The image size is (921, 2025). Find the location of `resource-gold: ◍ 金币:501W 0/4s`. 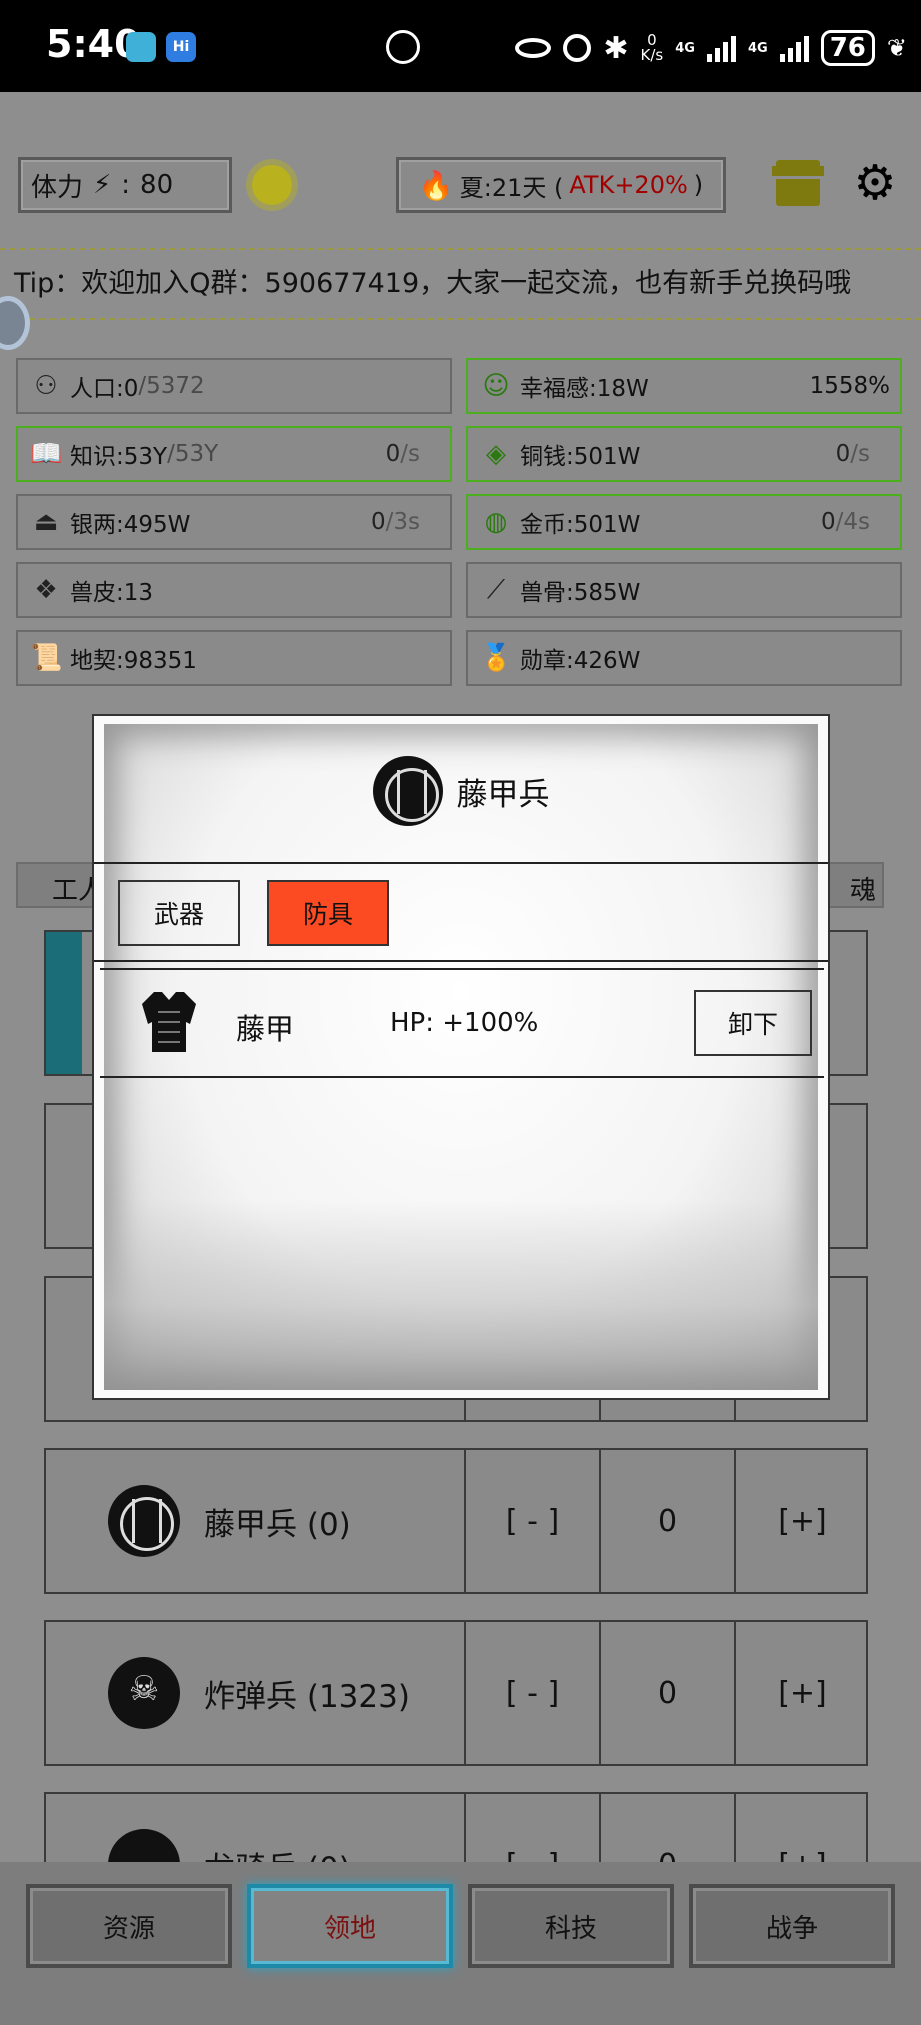

resource-gold: ◍ 金币:501W 0/4s is located at coordinates (684, 522).